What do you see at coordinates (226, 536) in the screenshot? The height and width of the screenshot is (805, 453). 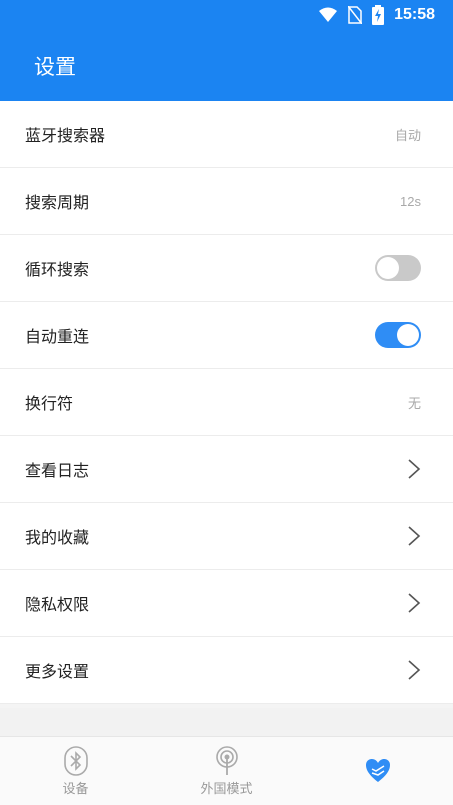 I see `setting-my-favorites: 我的收藏` at bounding box center [226, 536].